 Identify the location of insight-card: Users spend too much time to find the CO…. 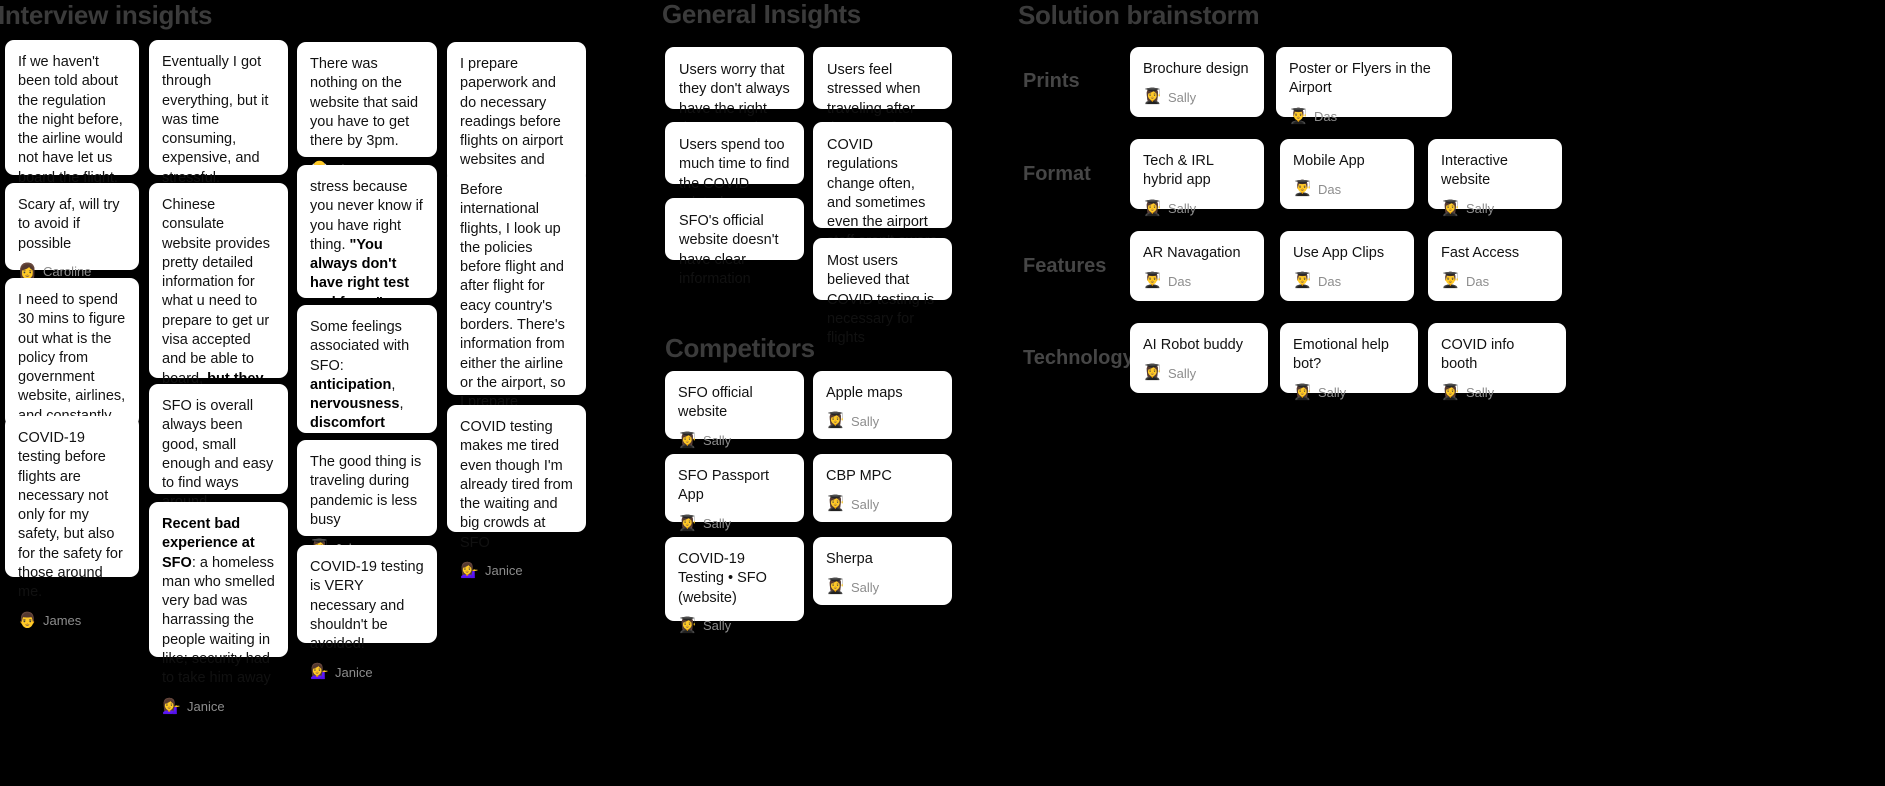
(734, 176).